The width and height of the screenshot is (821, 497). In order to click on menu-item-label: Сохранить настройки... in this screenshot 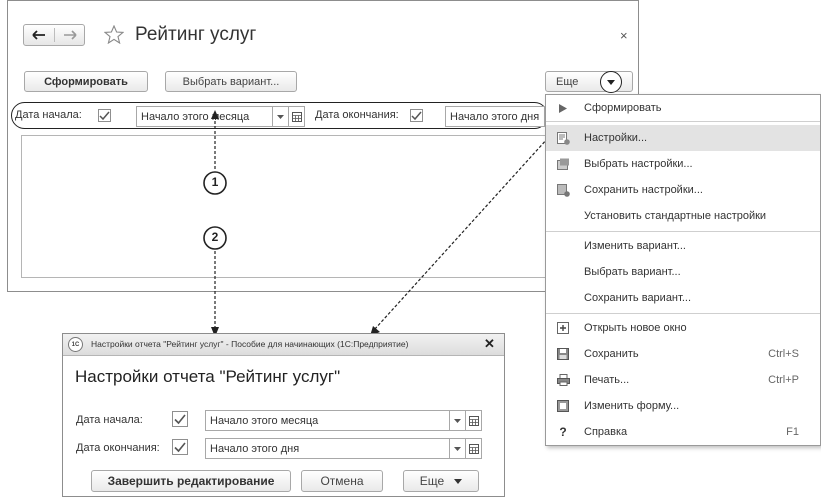, I will do `click(643, 190)`.